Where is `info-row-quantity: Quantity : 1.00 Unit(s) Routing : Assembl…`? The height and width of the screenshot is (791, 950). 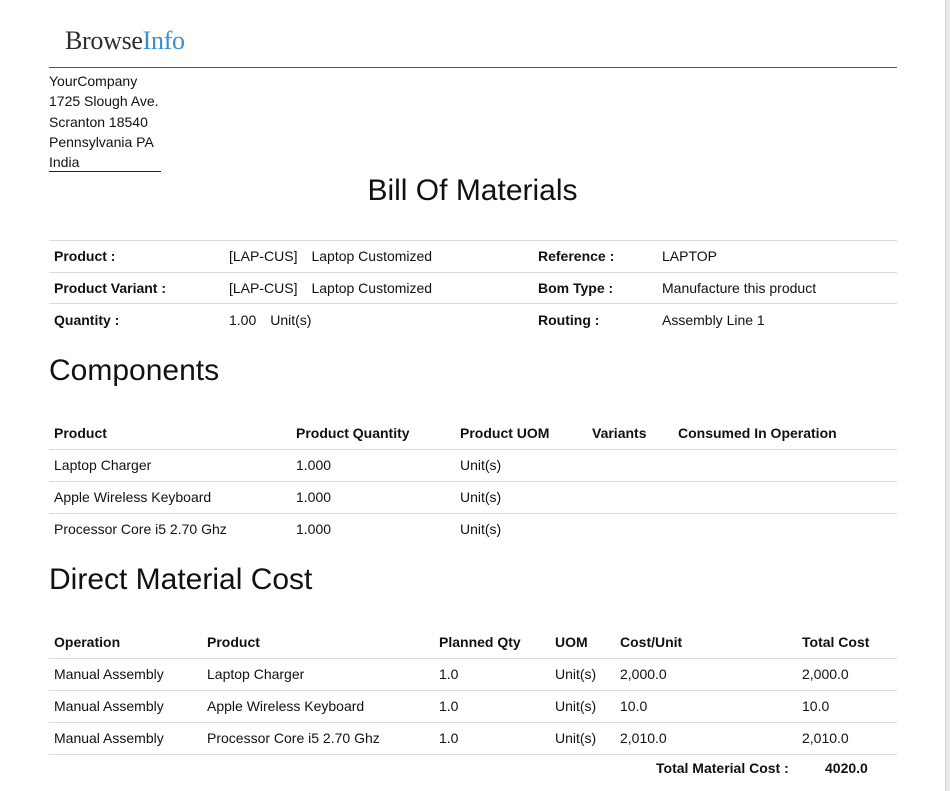
info-row-quantity: Quantity : 1.00 Unit(s) Routing : Assembl… is located at coordinates (473, 319).